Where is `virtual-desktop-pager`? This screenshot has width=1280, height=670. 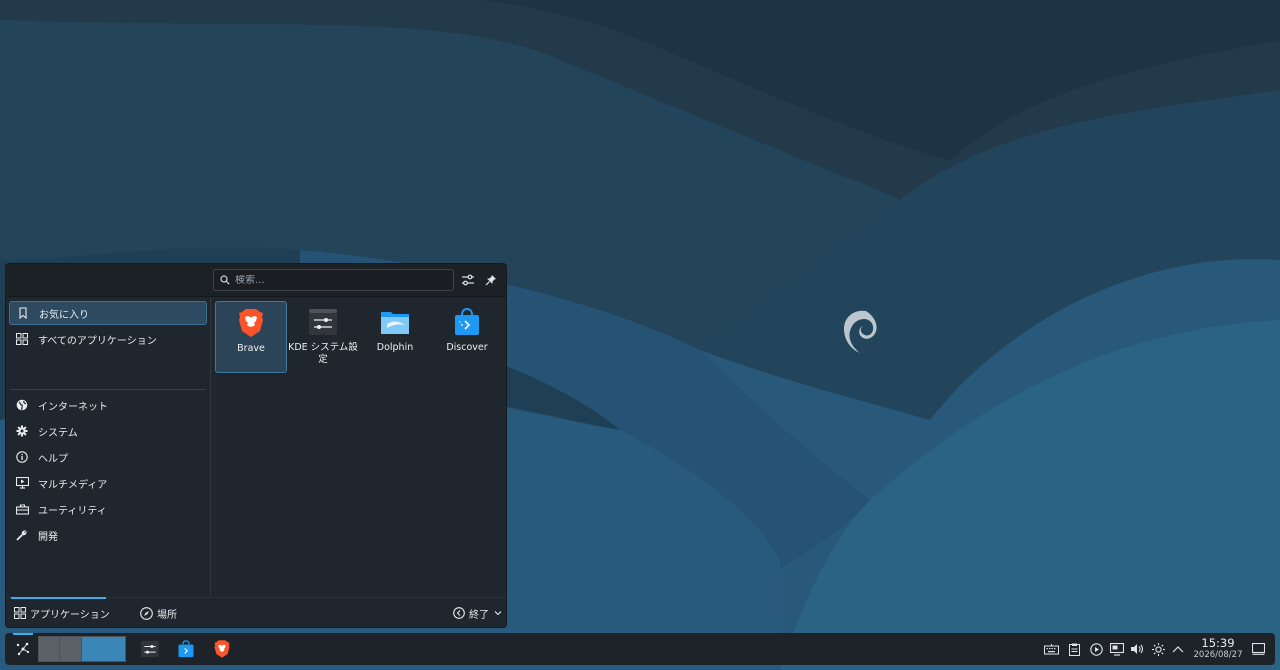 virtual-desktop-pager is located at coordinates (82, 649).